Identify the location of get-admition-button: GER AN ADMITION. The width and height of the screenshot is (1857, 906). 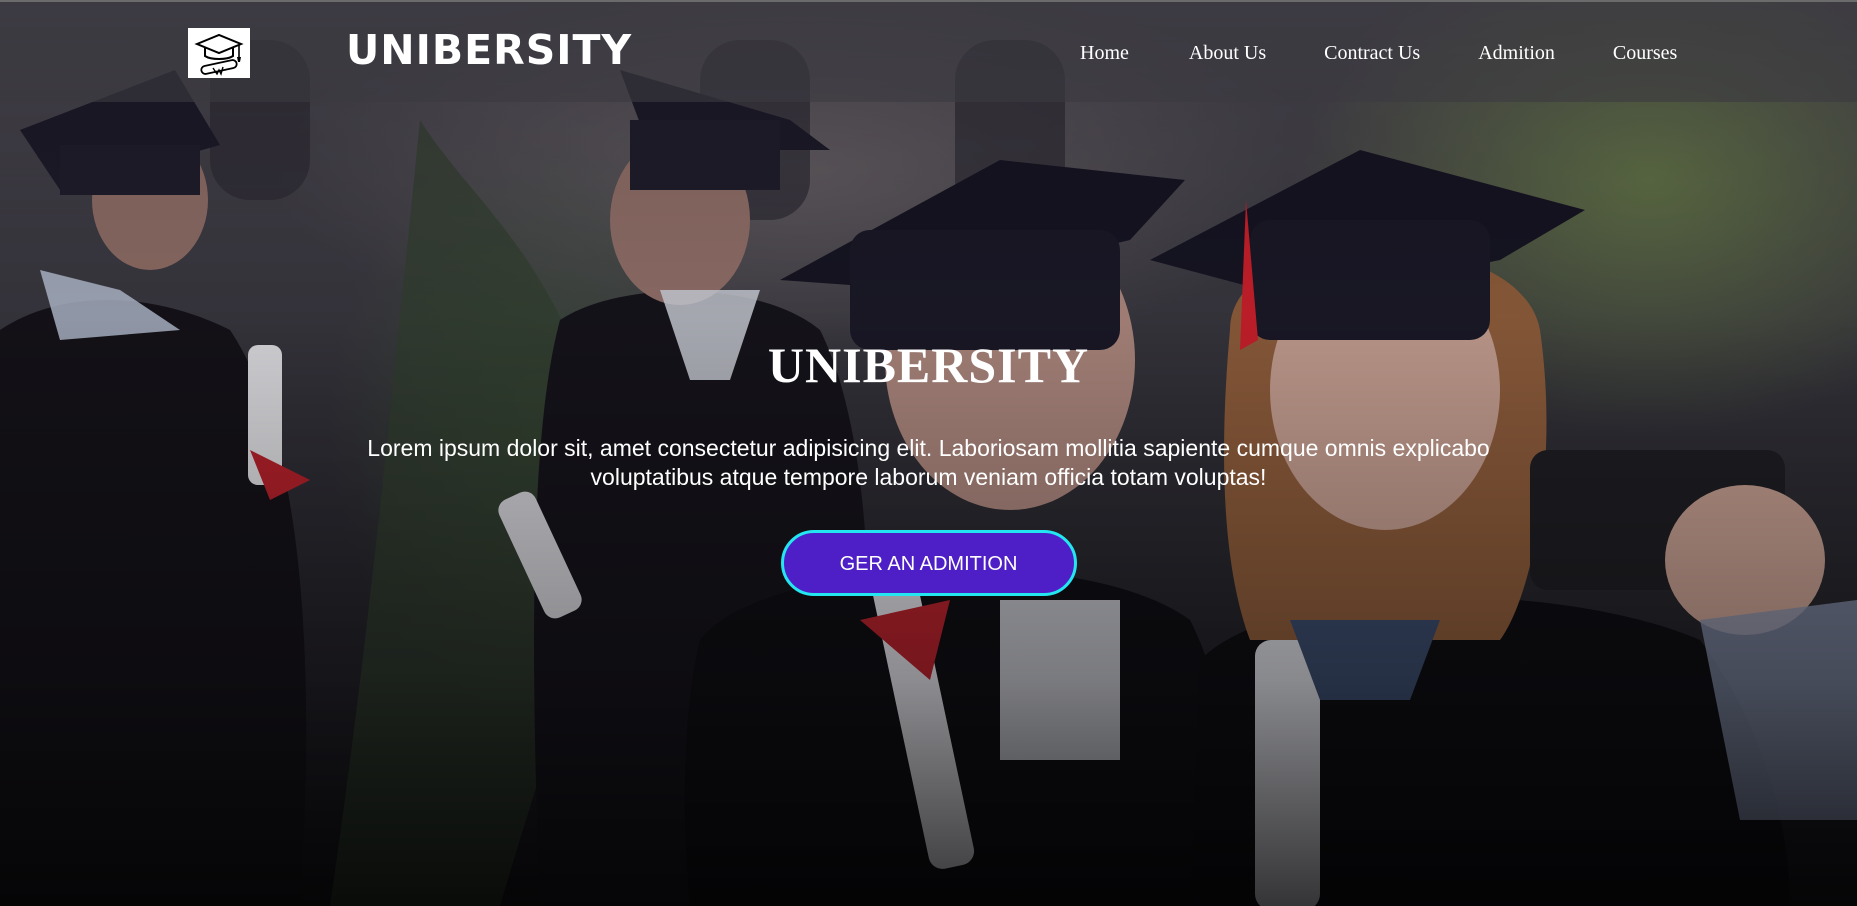
(928, 563).